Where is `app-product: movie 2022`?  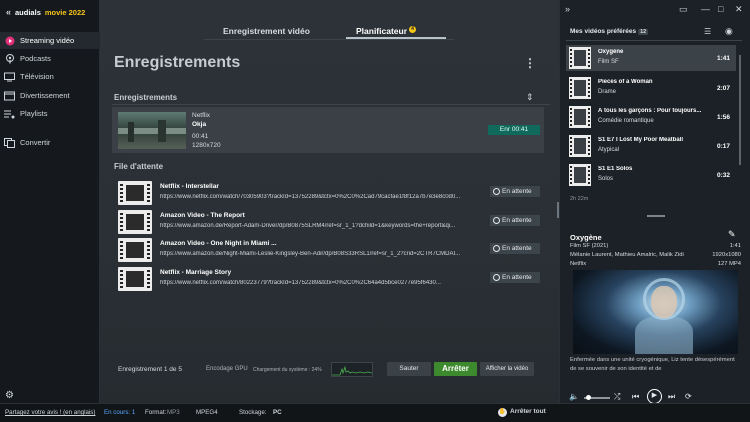
app-product: movie 2022 is located at coordinates (65, 12).